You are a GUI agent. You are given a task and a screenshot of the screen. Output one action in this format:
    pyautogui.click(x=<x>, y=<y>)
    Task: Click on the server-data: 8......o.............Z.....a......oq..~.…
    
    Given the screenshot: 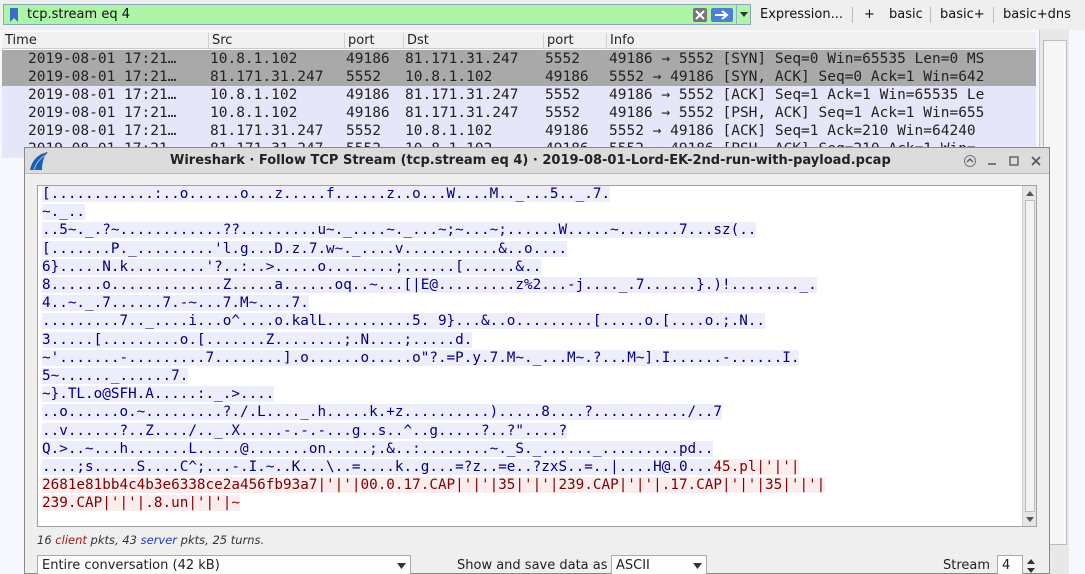 What is the action you would take?
    pyautogui.click(x=429, y=285)
    